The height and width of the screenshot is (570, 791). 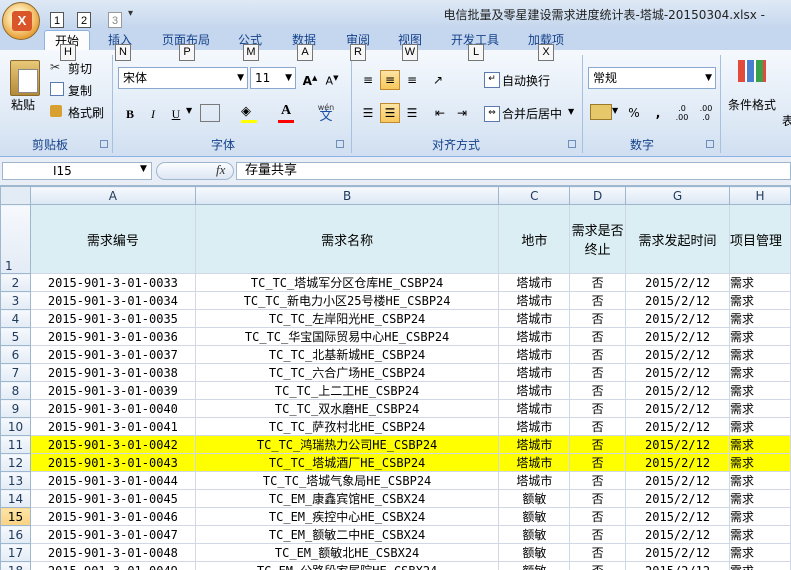 What do you see at coordinates (347, 282) in the screenshot?
I see `table-cell: TC_TC_塔城军分区仓库HE_CSBP24` at bounding box center [347, 282].